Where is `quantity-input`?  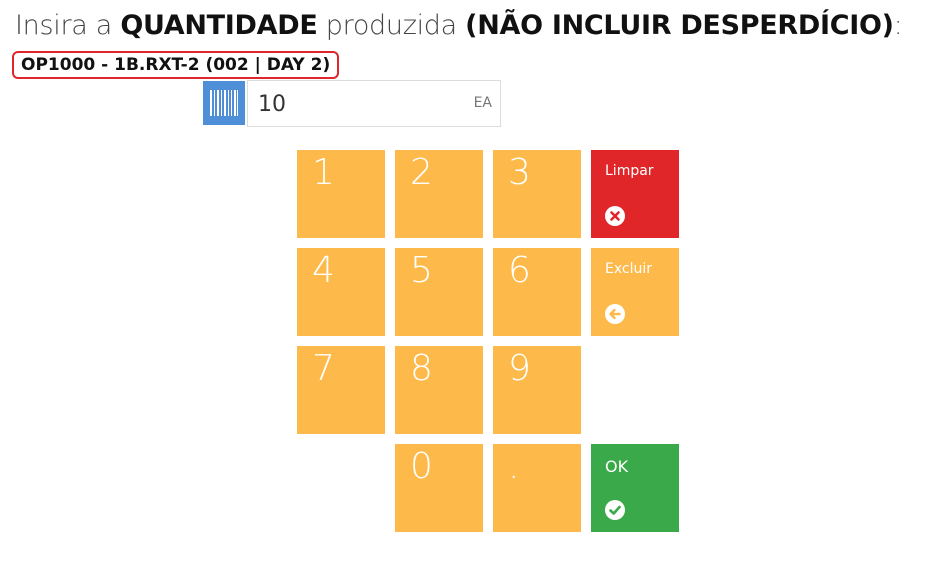
quantity-input is located at coordinates (358, 104).